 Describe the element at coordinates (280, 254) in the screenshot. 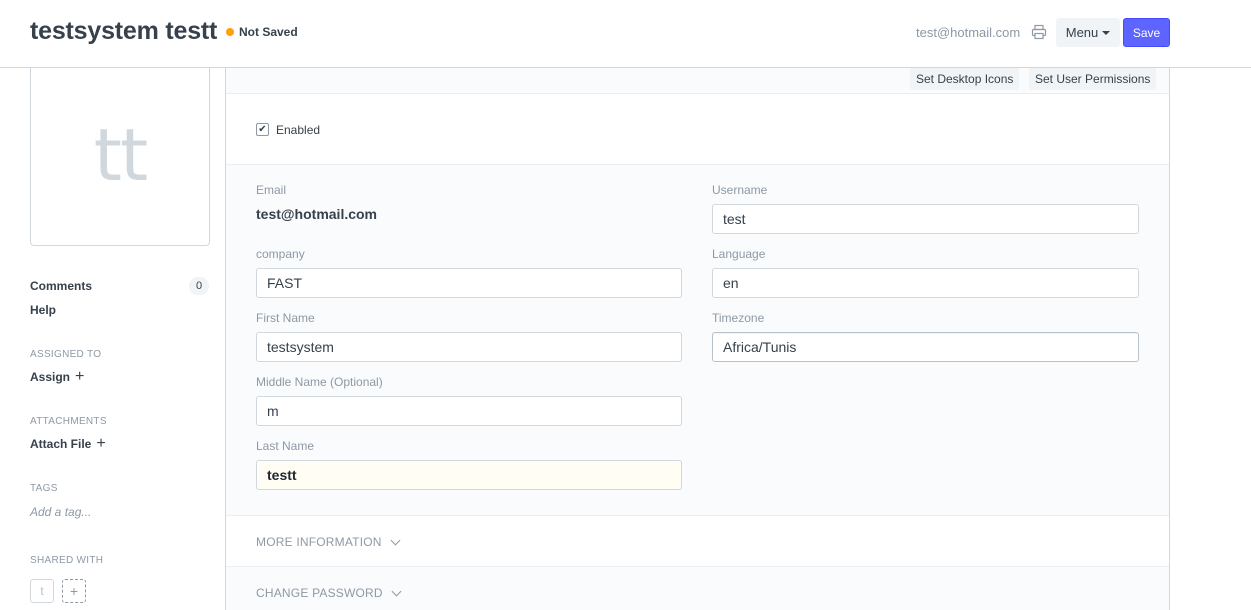

I see `company-label: company` at that location.